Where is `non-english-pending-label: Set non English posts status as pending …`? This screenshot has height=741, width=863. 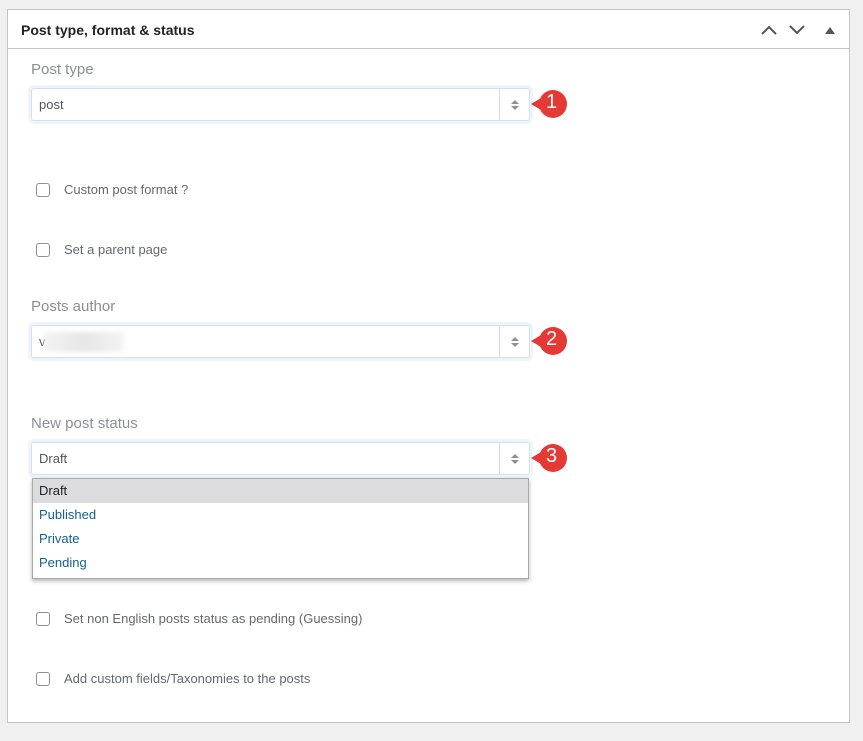
non-english-pending-label: Set non English posts status as pending … is located at coordinates (213, 618).